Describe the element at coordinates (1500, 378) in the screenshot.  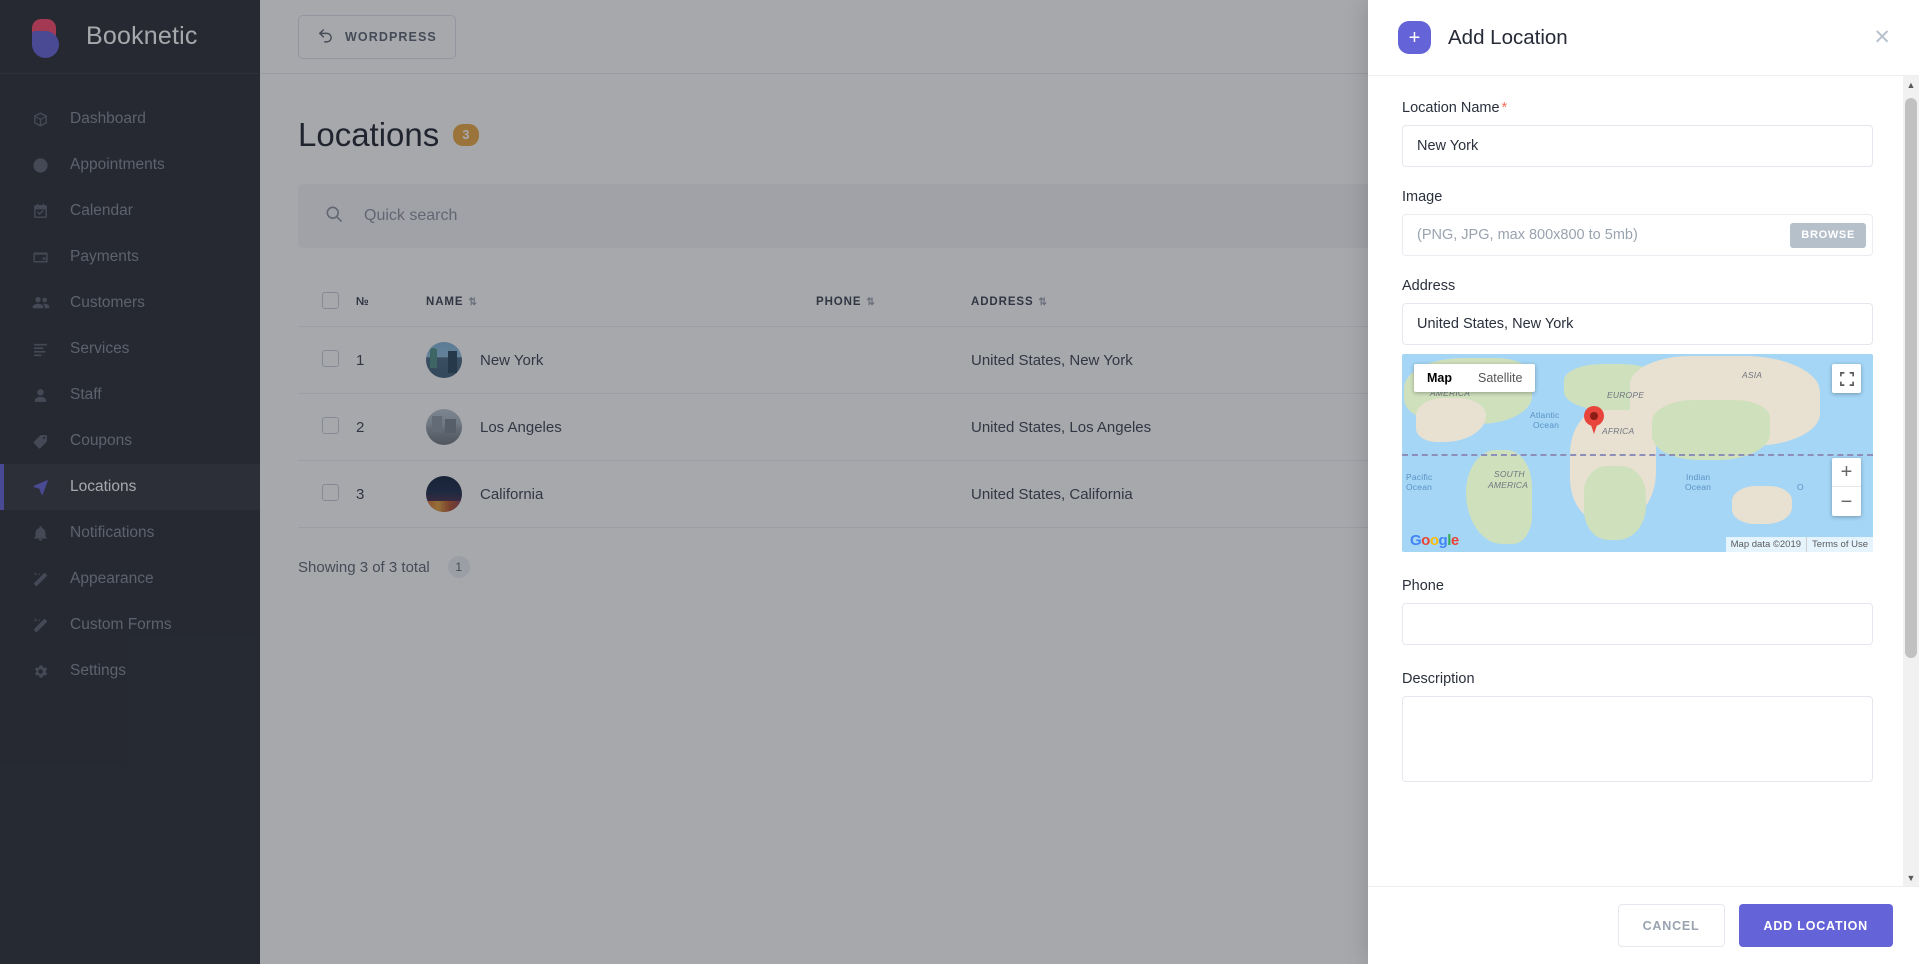
I see `map-type-satellite: Satellite` at that location.